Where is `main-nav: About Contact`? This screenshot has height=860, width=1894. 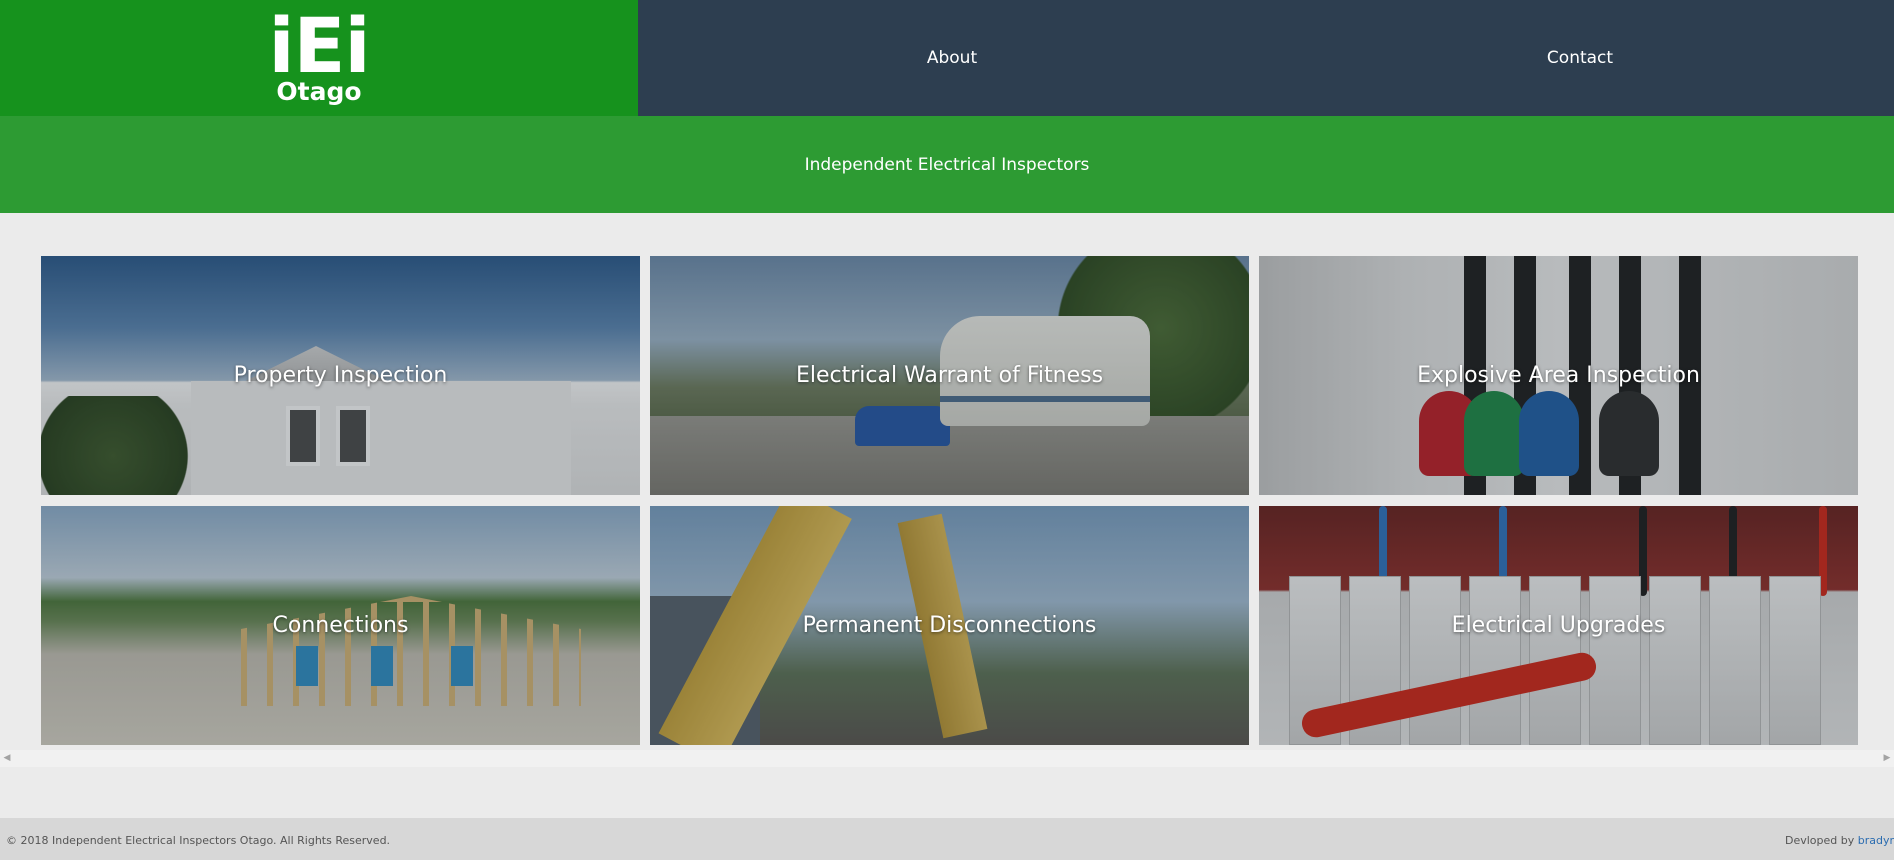 main-nav: About Contact is located at coordinates (1266, 58).